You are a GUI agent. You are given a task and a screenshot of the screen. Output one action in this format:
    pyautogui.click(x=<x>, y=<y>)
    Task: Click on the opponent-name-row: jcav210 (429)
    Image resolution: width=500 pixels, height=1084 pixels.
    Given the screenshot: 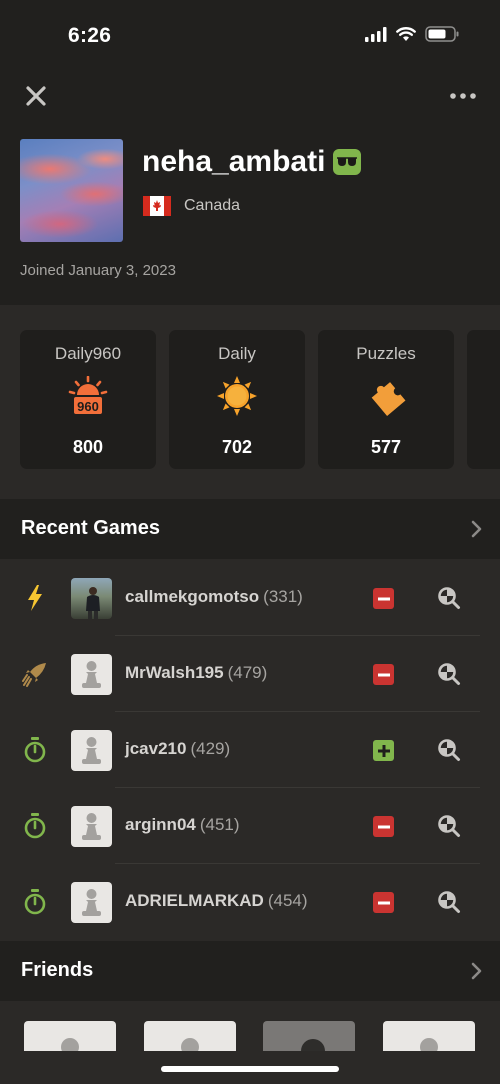 What is the action you would take?
    pyautogui.click(x=177, y=749)
    